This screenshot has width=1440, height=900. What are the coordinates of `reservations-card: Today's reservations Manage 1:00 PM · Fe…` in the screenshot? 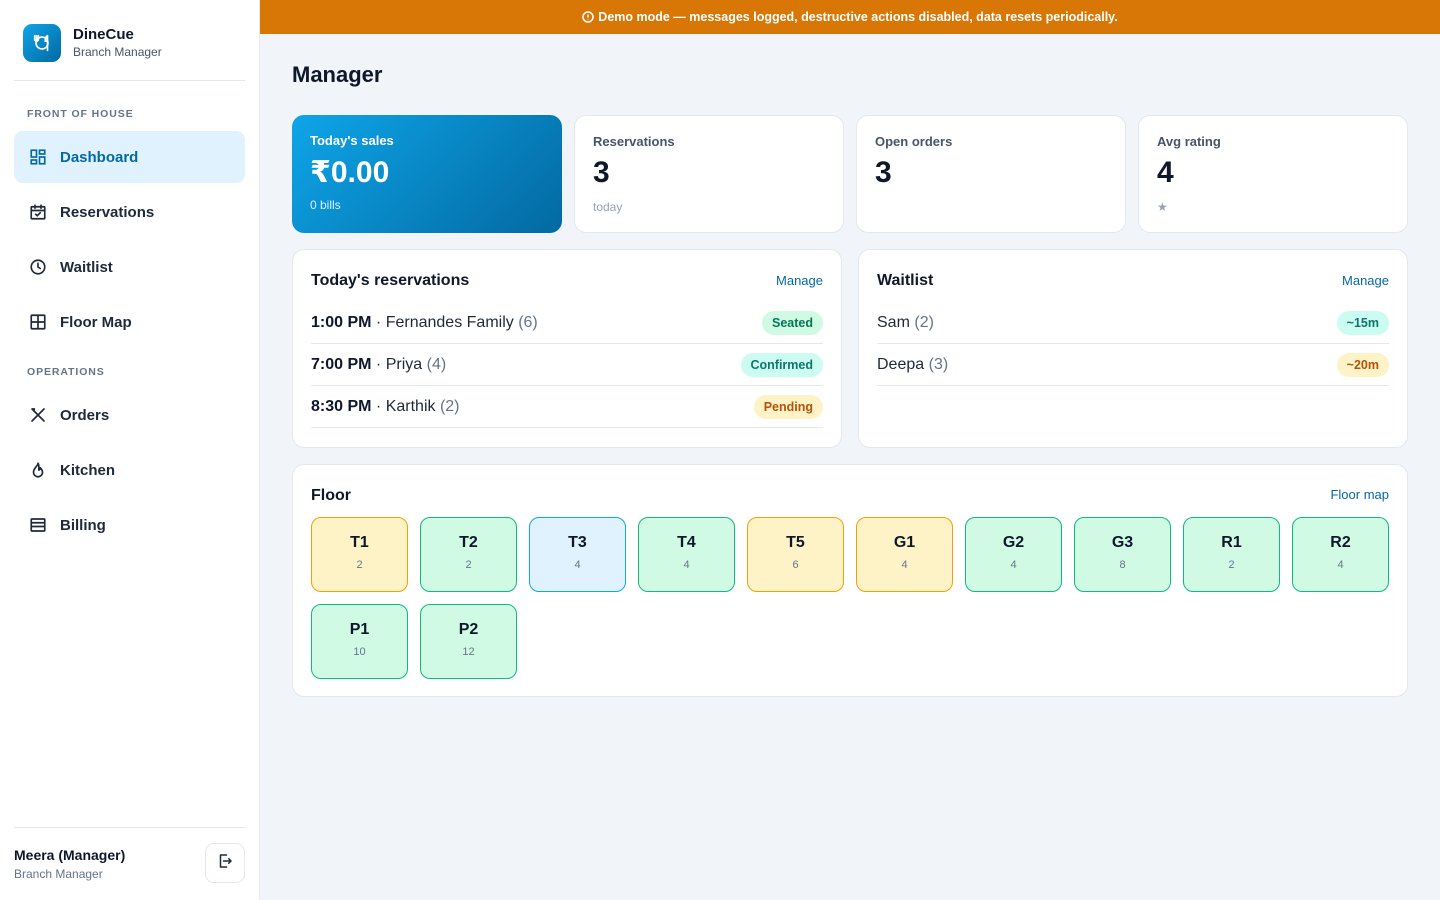 It's located at (567, 348).